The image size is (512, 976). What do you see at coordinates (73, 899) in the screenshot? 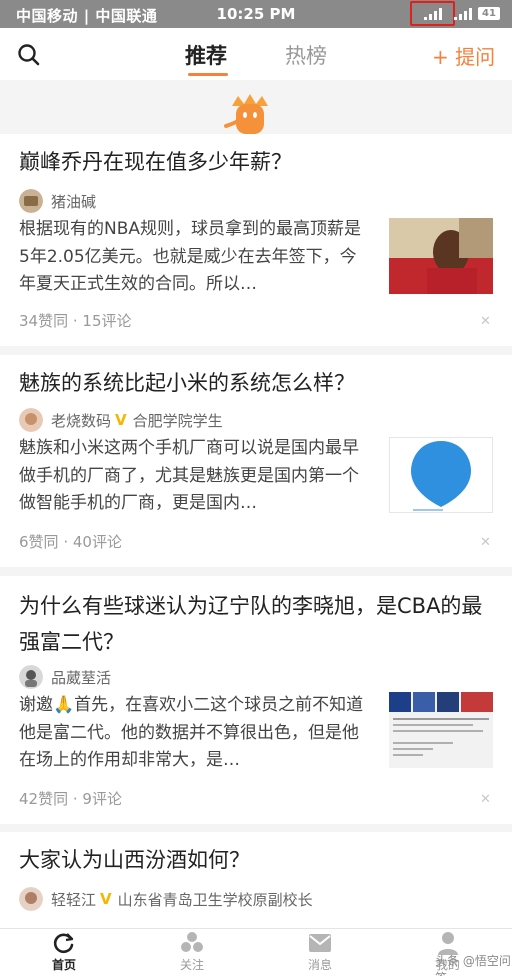
I see `author-name: 轻轻江` at bounding box center [73, 899].